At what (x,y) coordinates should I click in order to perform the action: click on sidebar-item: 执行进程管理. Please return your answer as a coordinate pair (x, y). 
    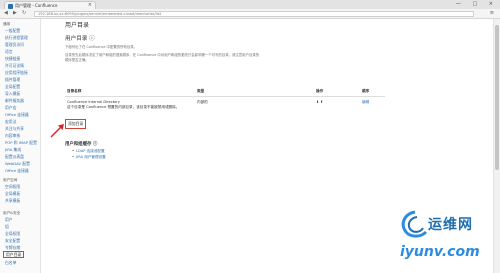
    Looking at the image, I should click on (16, 37).